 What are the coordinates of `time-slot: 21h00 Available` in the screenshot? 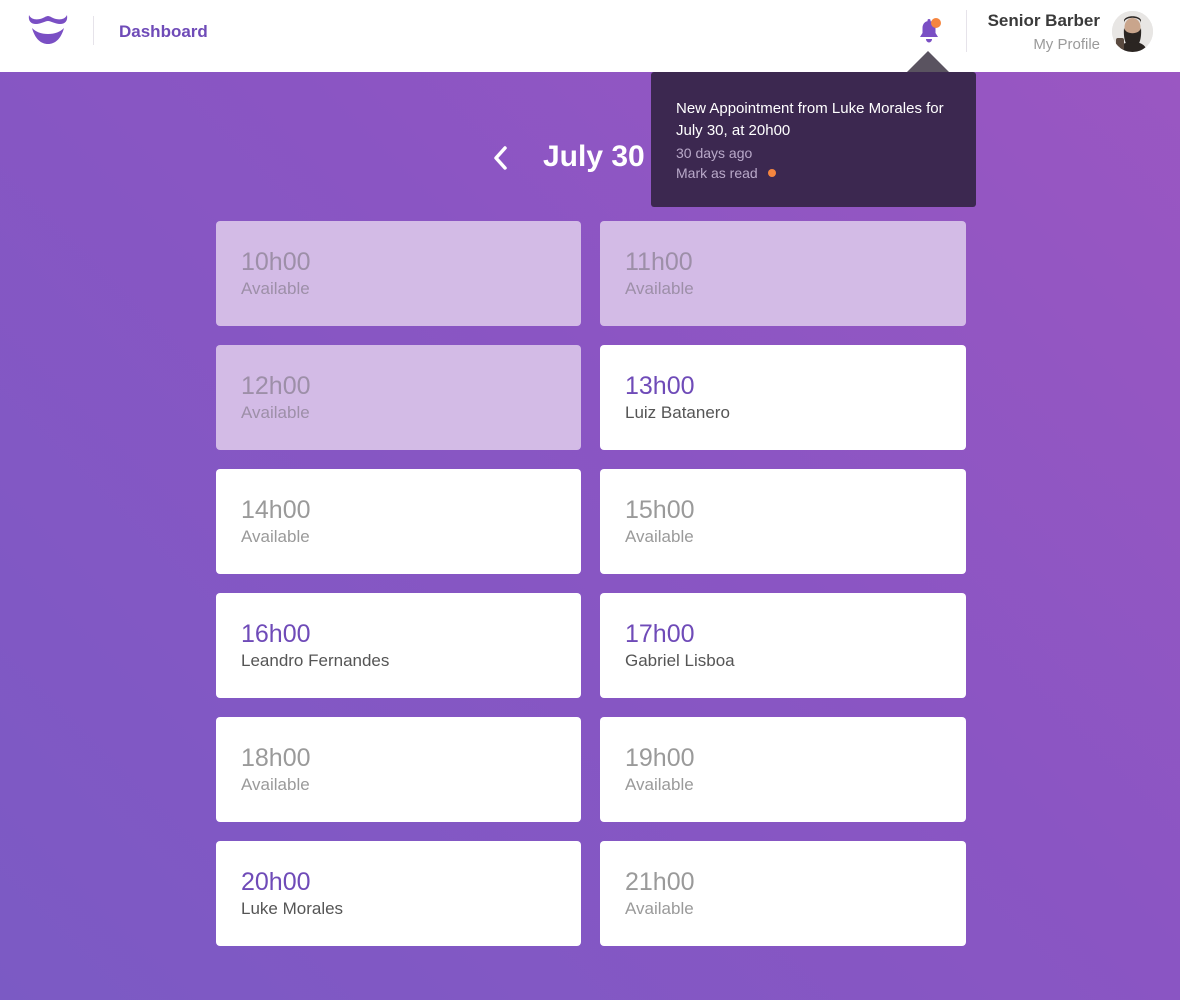 It's located at (783, 893).